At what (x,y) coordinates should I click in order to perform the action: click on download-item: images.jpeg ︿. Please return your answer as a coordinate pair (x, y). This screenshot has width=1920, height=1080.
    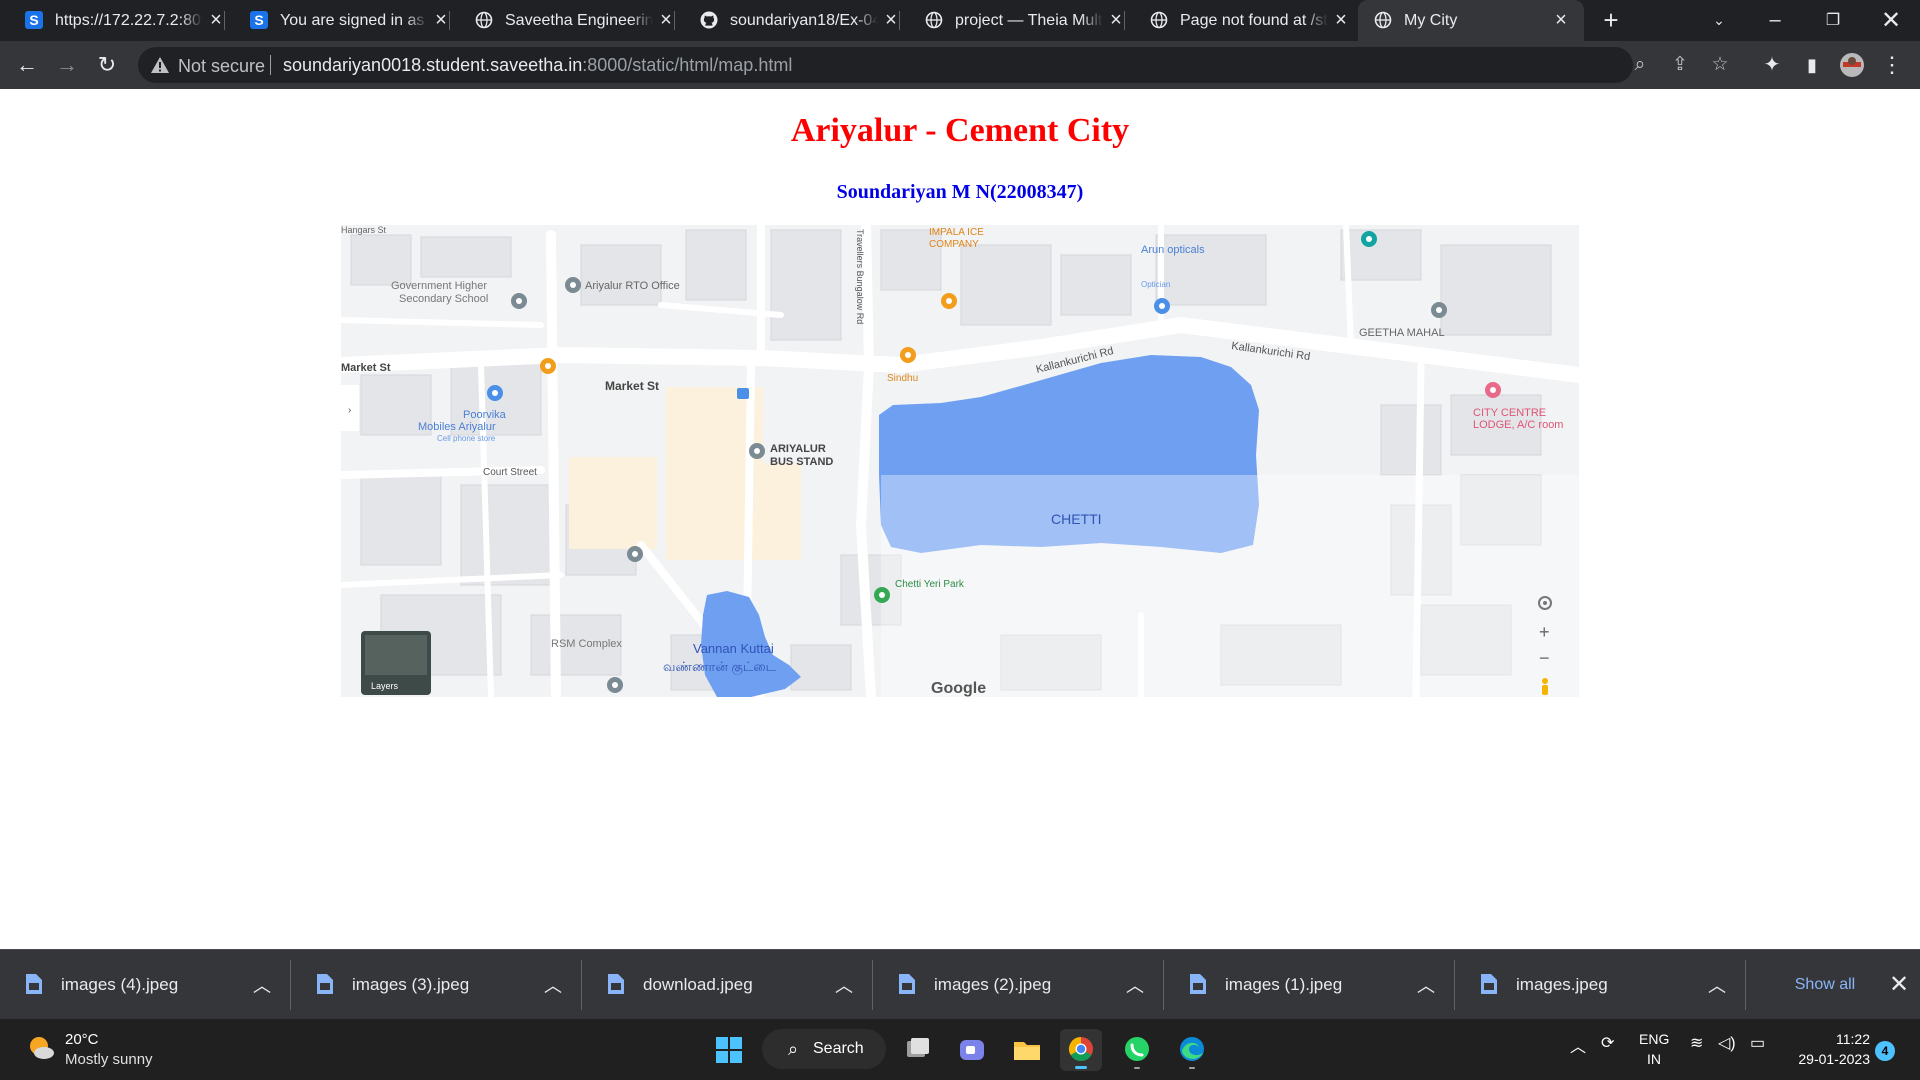
    Looking at the image, I should click on (1600, 985).